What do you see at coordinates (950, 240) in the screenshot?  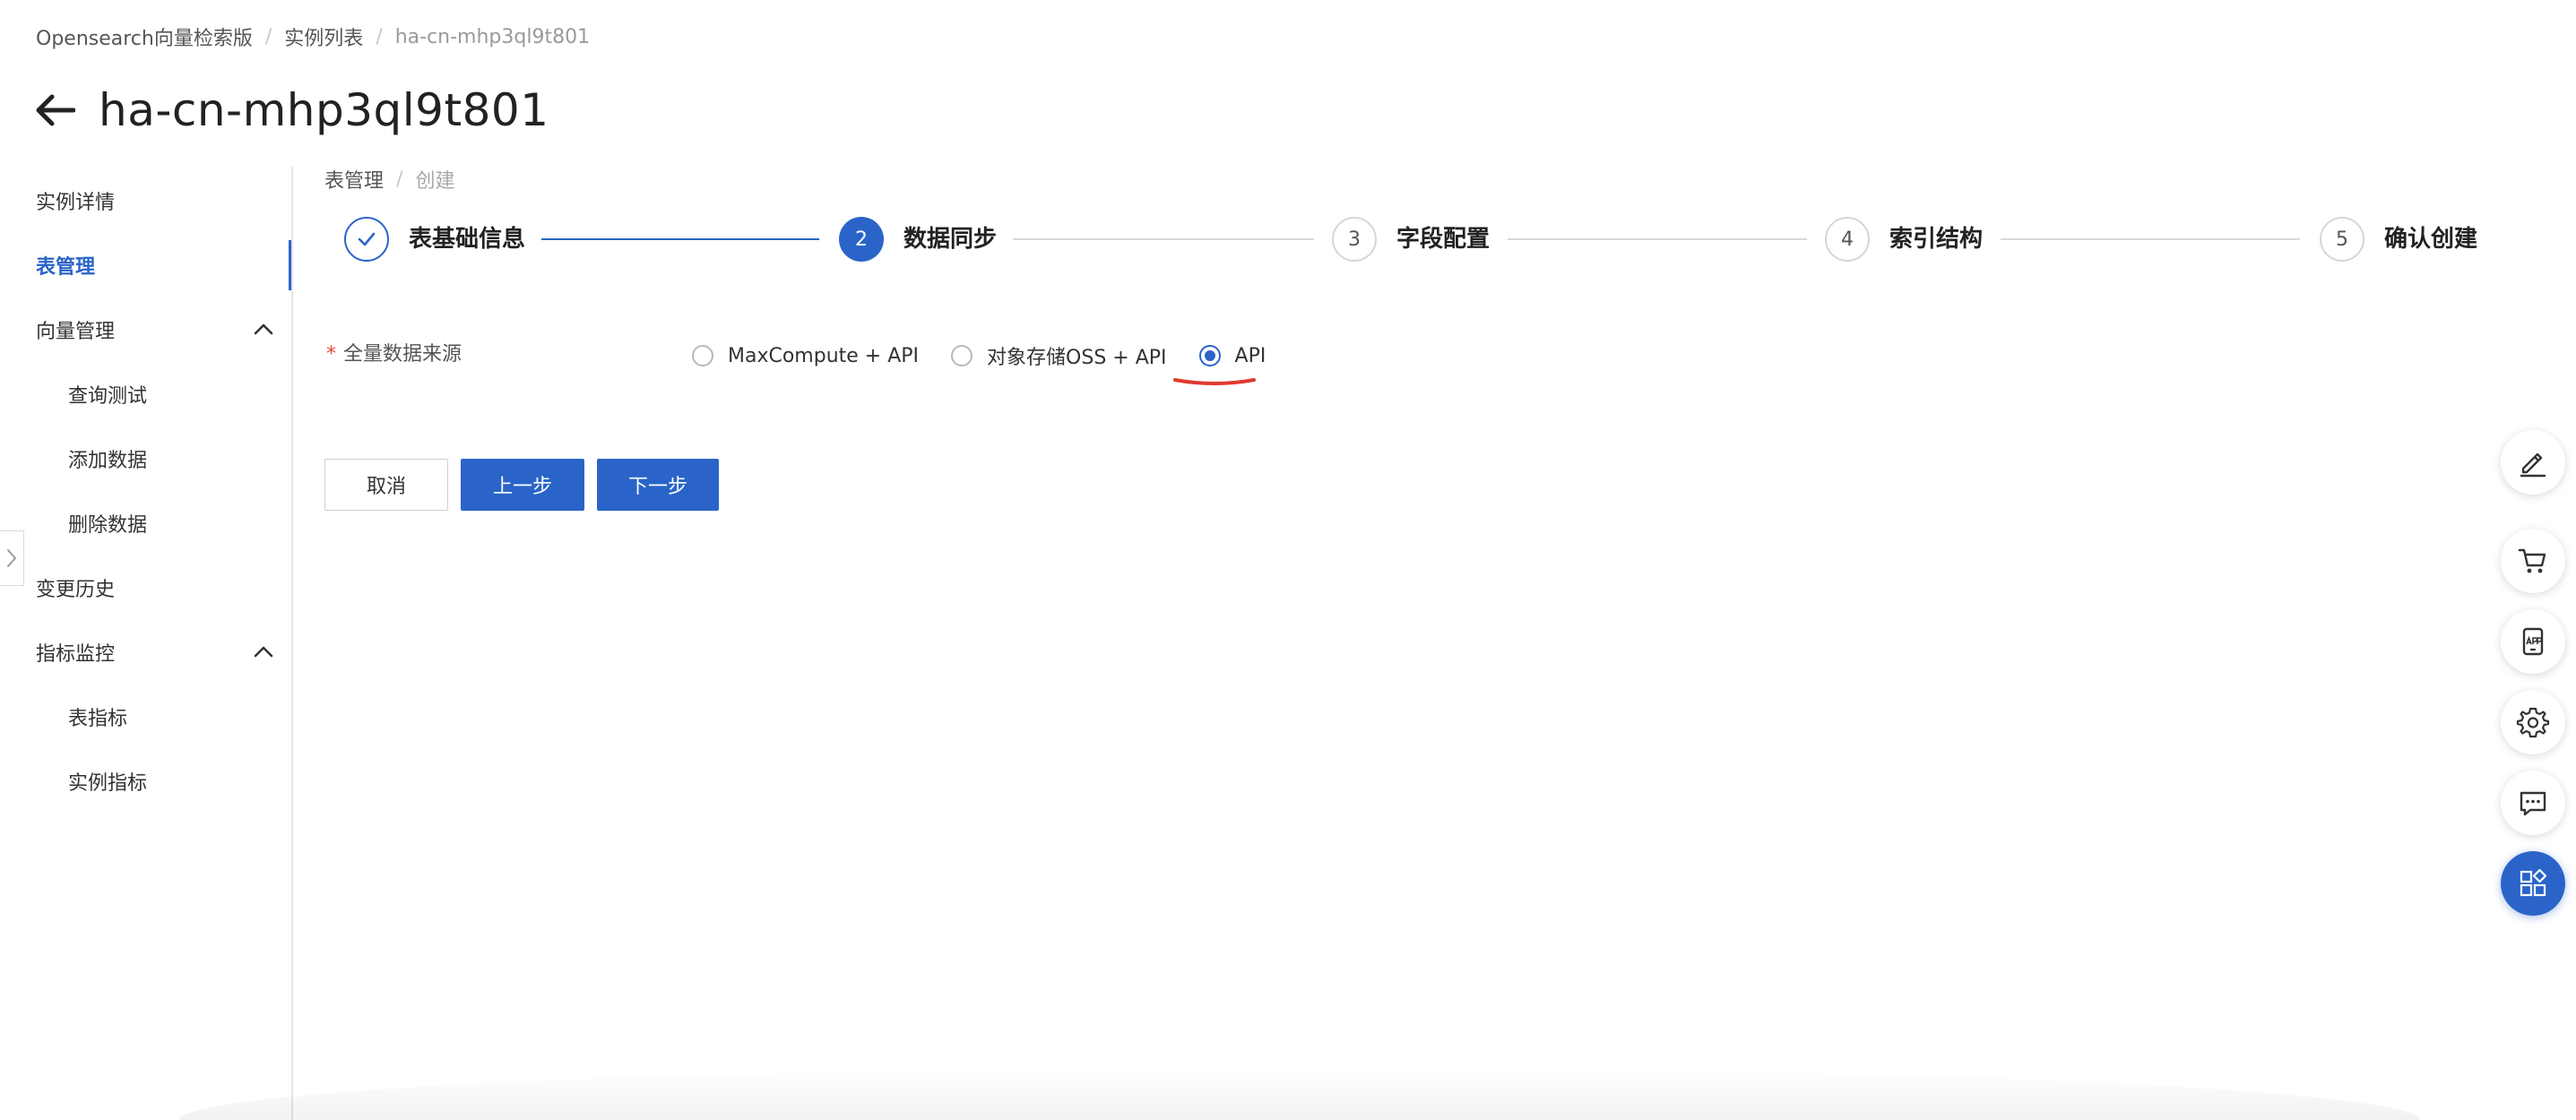 I see `step-2-label: 数据同步` at bounding box center [950, 240].